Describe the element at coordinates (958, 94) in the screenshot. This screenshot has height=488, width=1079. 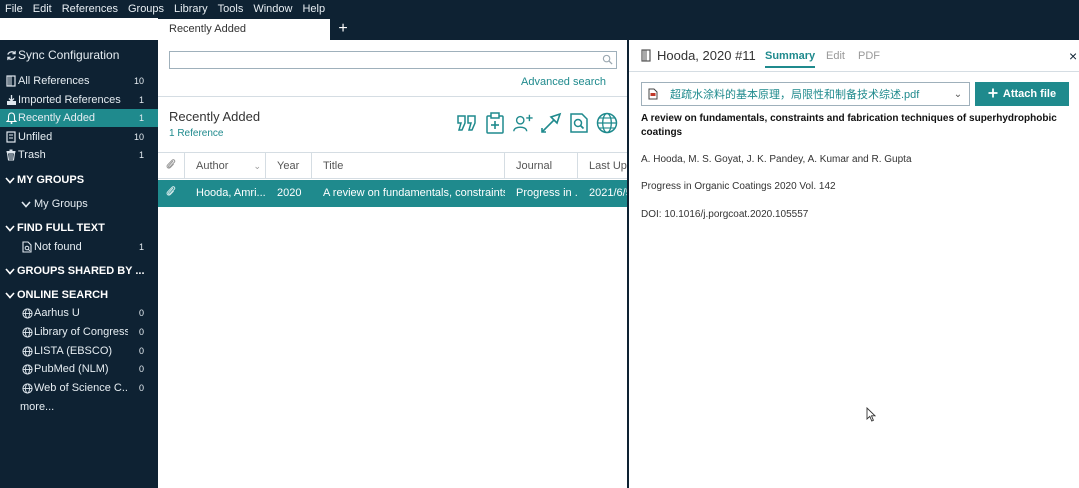
I see `chevron-down-icon: ⌄` at that location.